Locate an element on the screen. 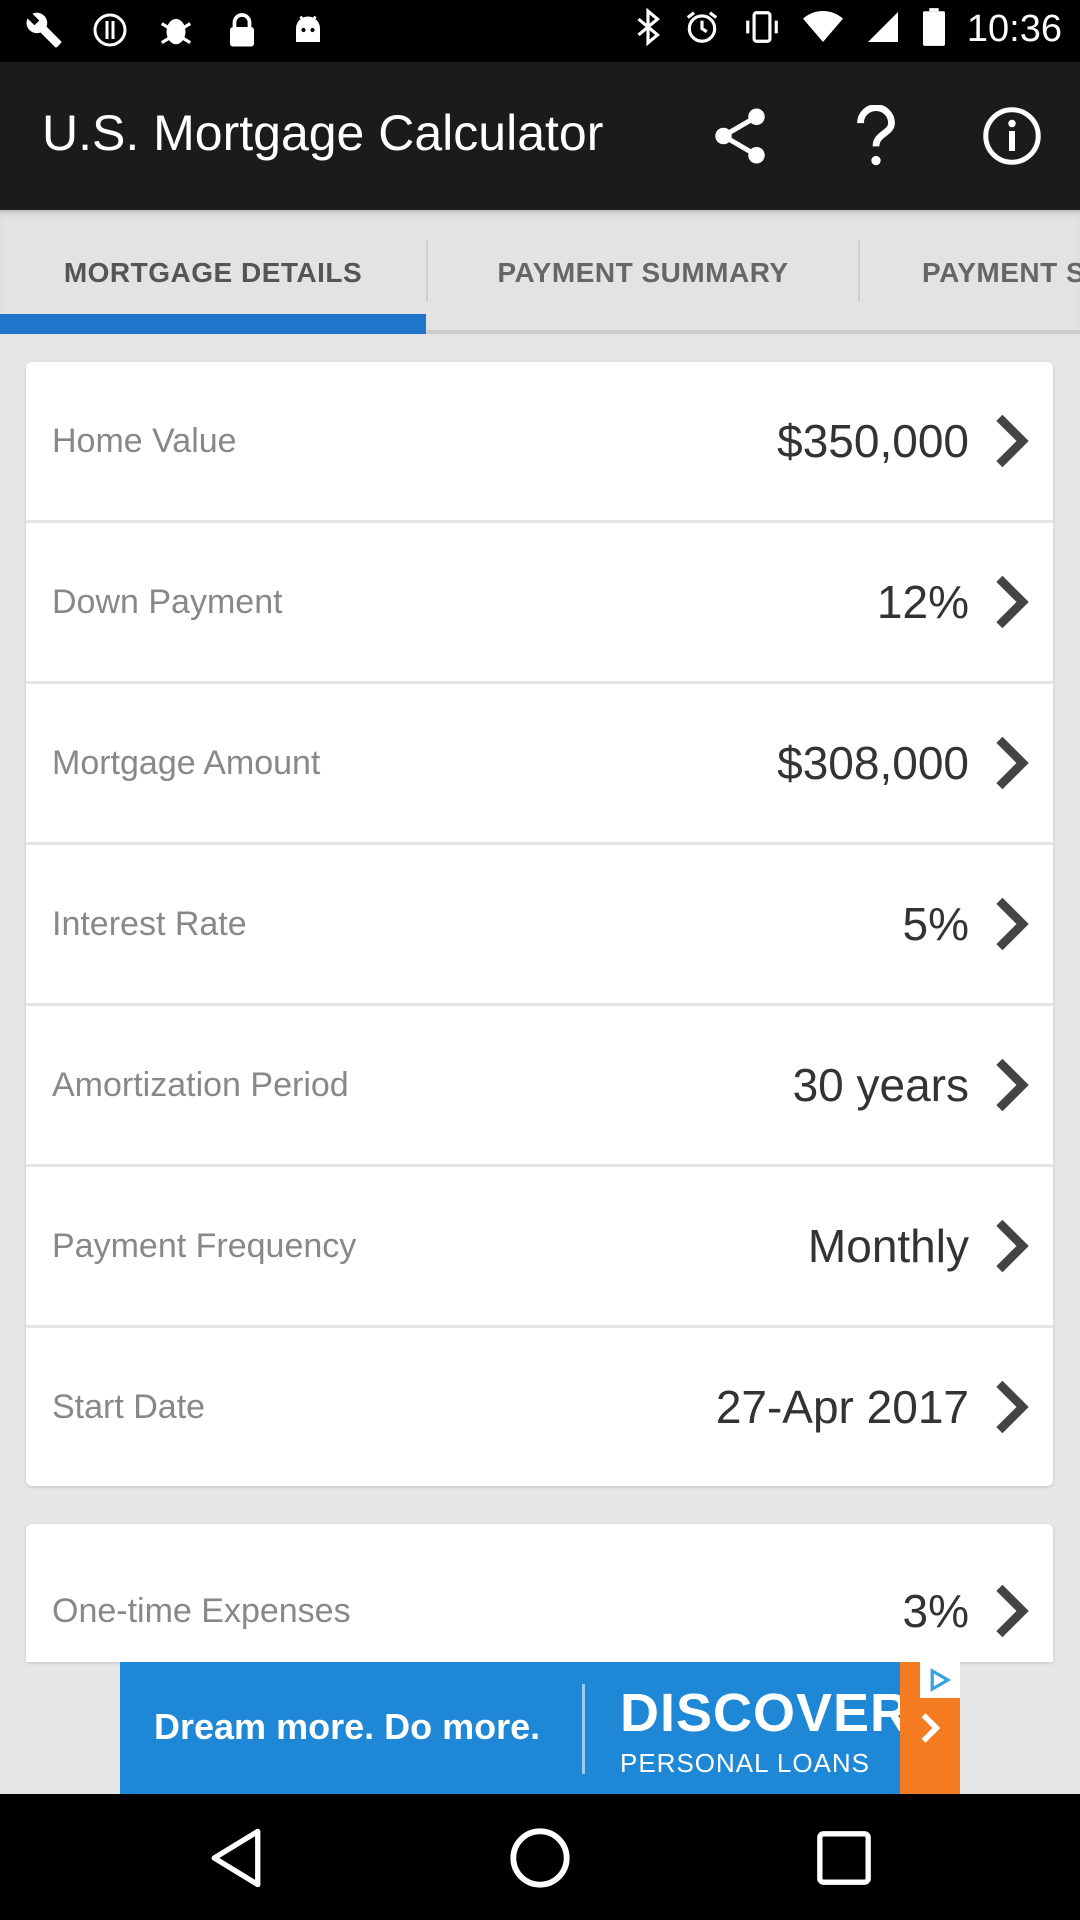  expenses-card: One-time Expenses 3% is located at coordinates (539, 1593).